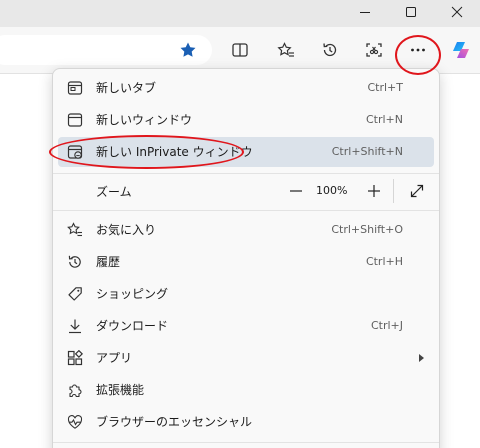 This screenshot has width=480, height=448. What do you see at coordinates (132, 294) in the screenshot?
I see `menu-item-label: ショッピング` at bounding box center [132, 294].